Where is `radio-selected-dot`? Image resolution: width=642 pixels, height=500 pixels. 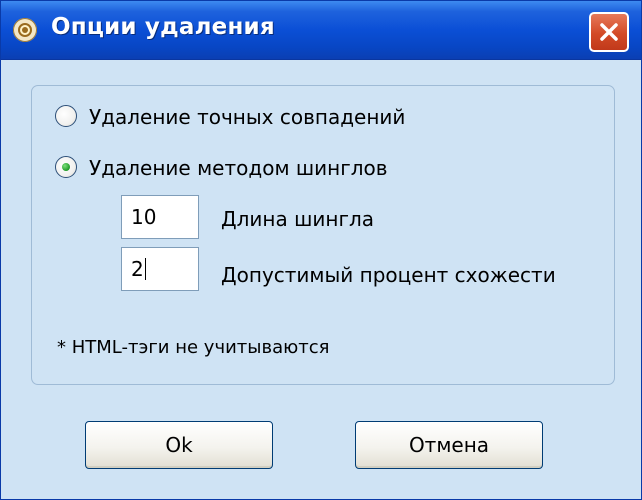 radio-selected-dot is located at coordinates (66, 167).